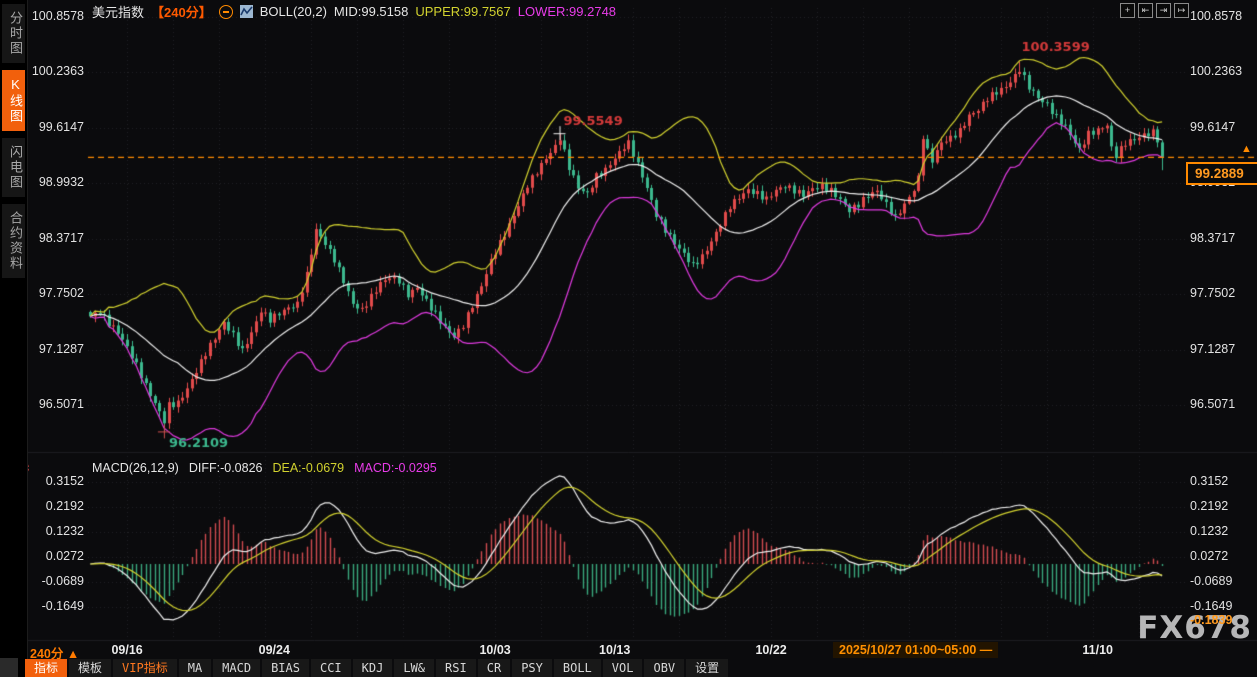  Describe the element at coordinates (237, 668) in the screenshot. I see `toolbar-button-MACD: MACD` at that location.